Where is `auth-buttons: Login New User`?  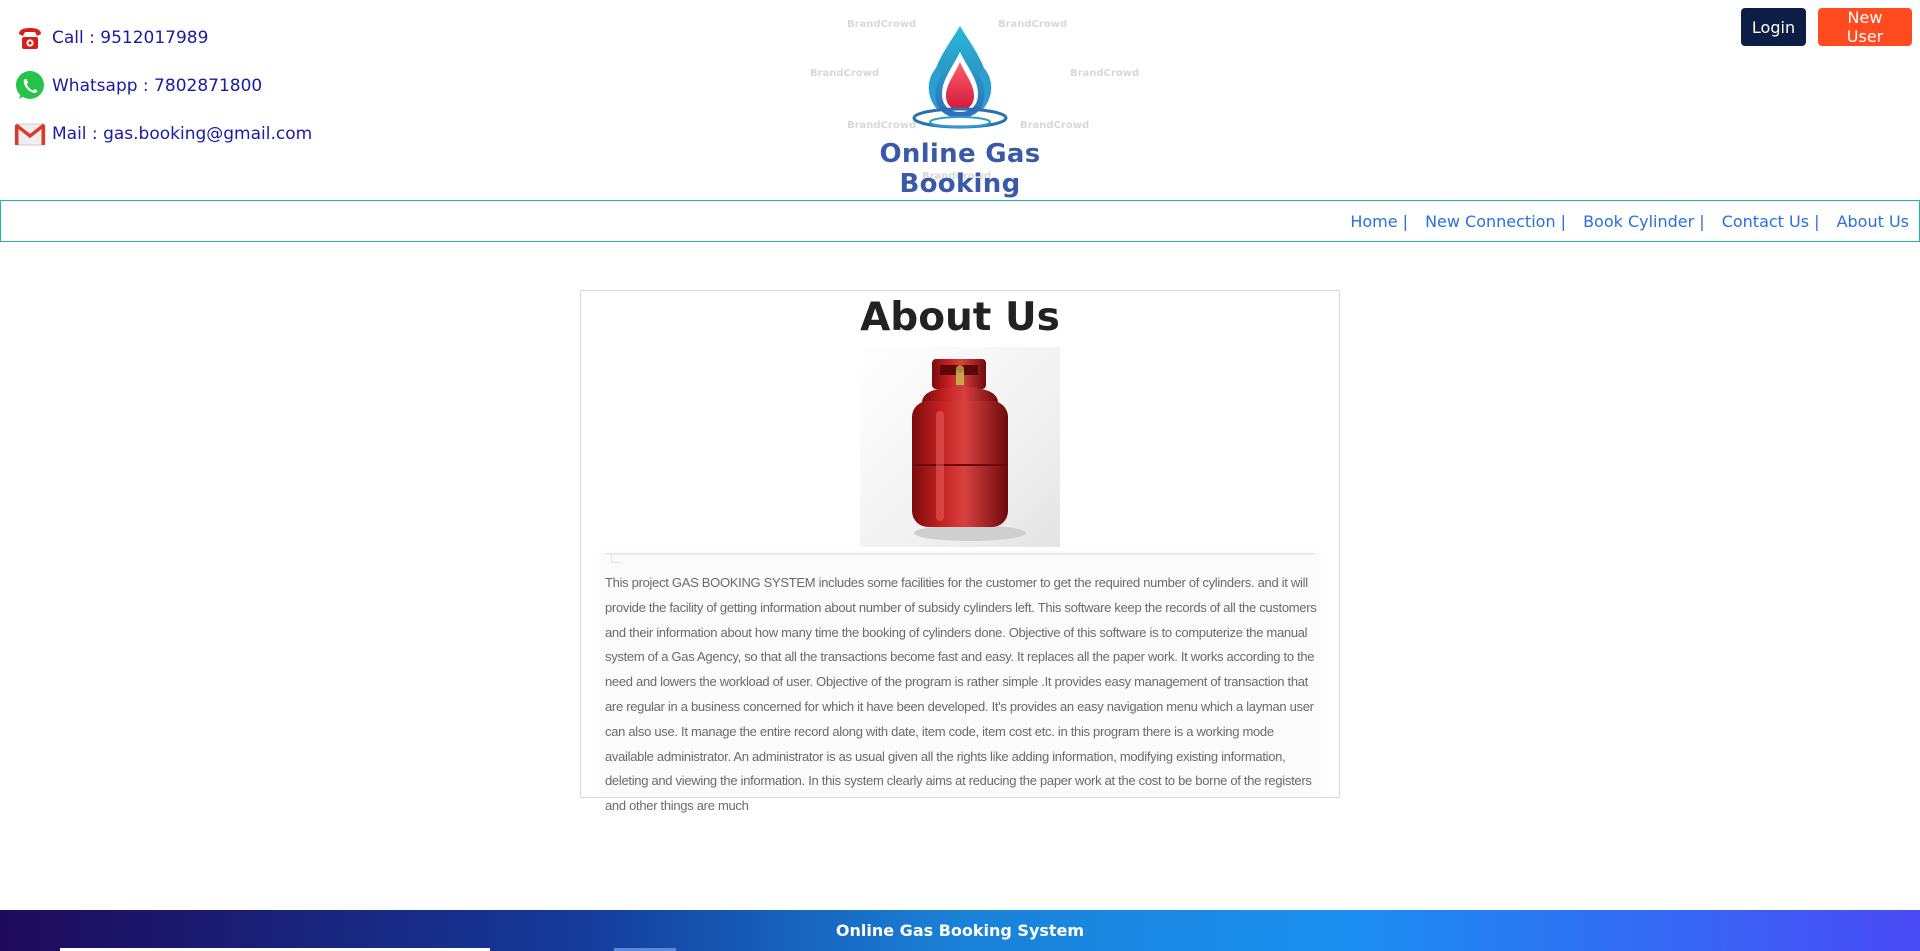 auth-buttons: Login New User is located at coordinates (1826, 27).